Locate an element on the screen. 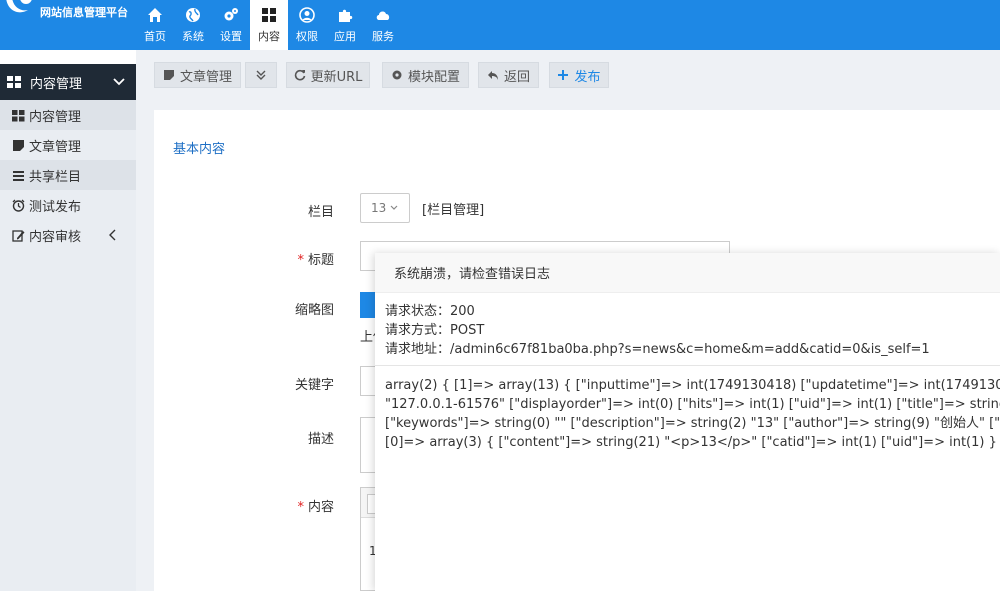 Image resolution: width=1000 pixels, height=591 pixels. sidebar-item-label: 内容审核 is located at coordinates (55, 237).